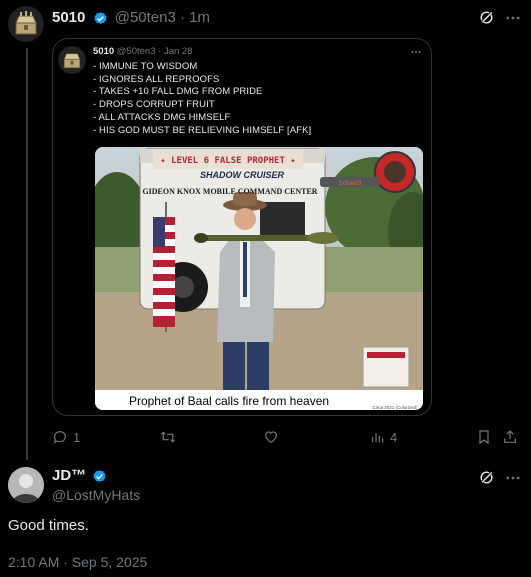  I want to click on like-action, so click(271, 437).